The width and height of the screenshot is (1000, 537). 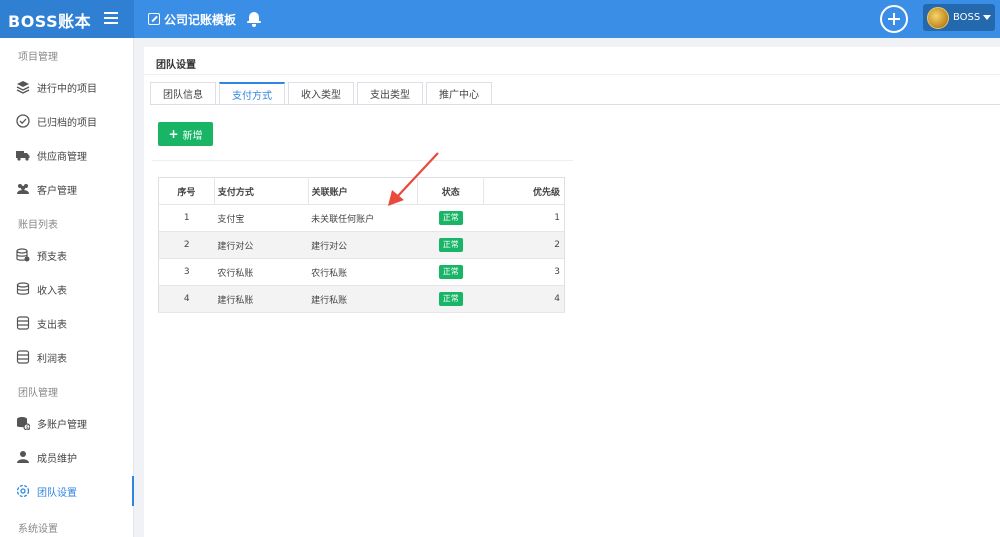 I want to click on table-row: 4 建行私账 建行私账 正常 4, so click(x=361, y=299).